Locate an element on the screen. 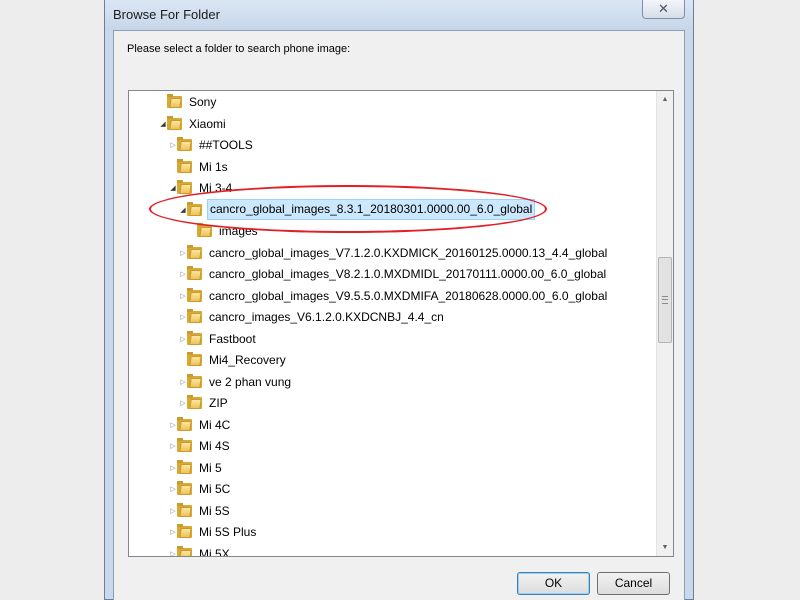 The image size is (800, 600). close-button: ✕ is located at coordinates (663, 9).